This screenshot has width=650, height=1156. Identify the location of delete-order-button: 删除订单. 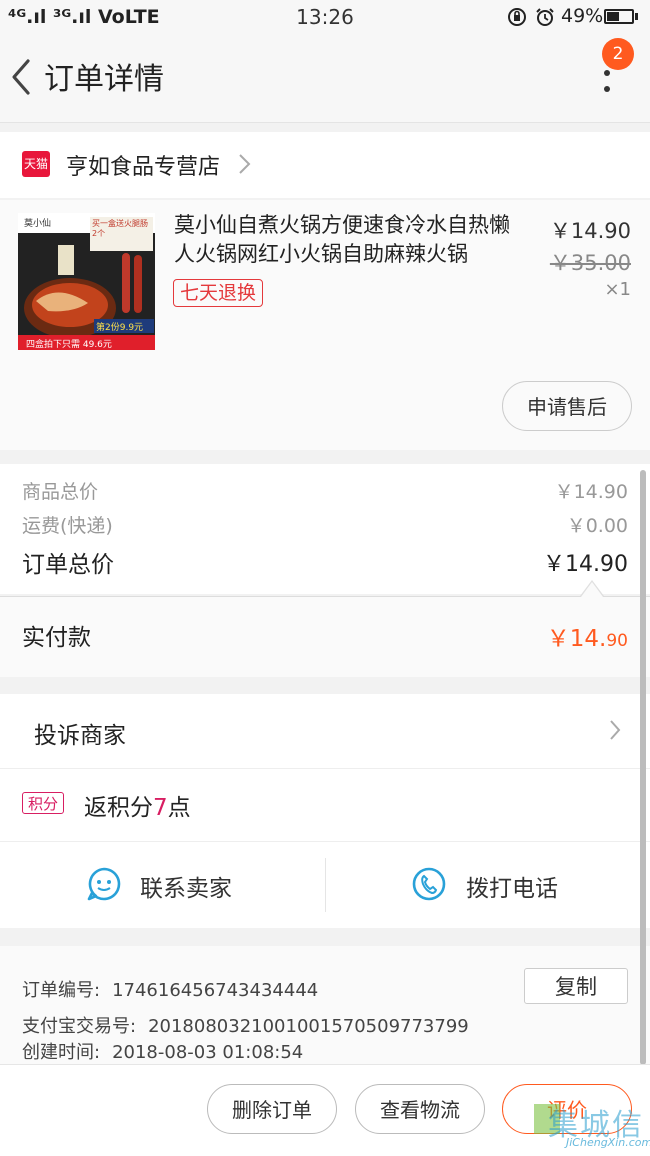
(272, 1109).